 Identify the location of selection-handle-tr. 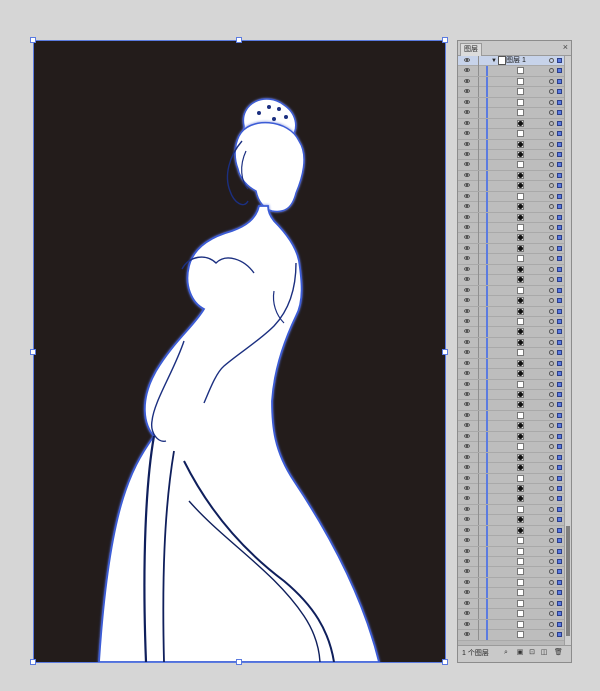
(445, 40).